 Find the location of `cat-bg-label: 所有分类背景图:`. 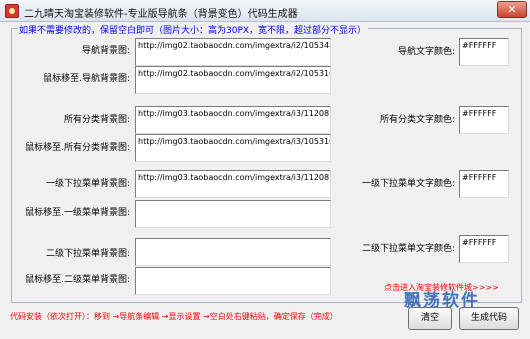

cat-bg-label: 所有分类背景图: is located at coordinates (96, 120).